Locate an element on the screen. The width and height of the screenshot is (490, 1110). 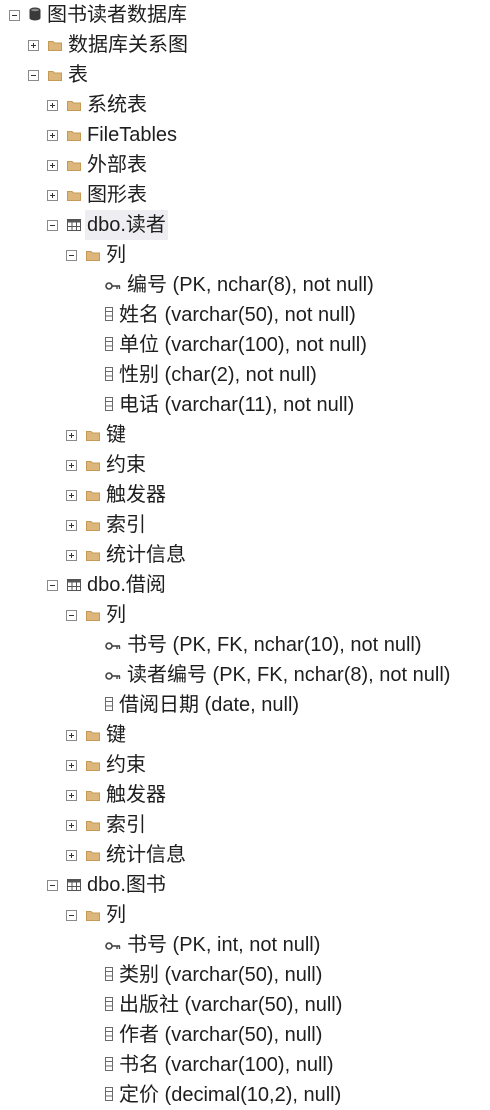
tree-node-label: 索引 is located at coordinates (126, 525).